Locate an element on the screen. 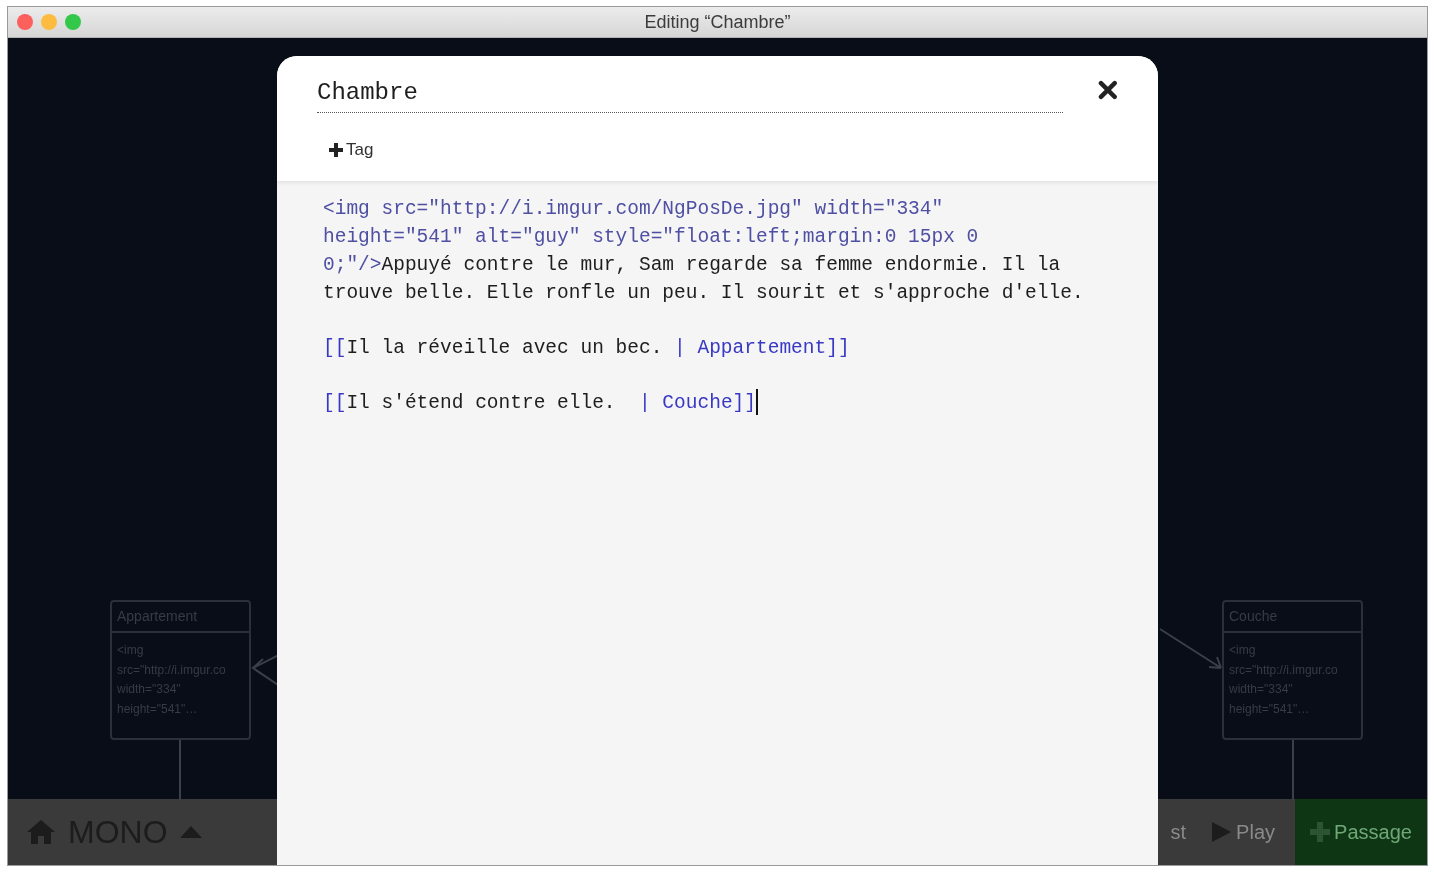  minimize-window-button is located at coordinates (49, 22).